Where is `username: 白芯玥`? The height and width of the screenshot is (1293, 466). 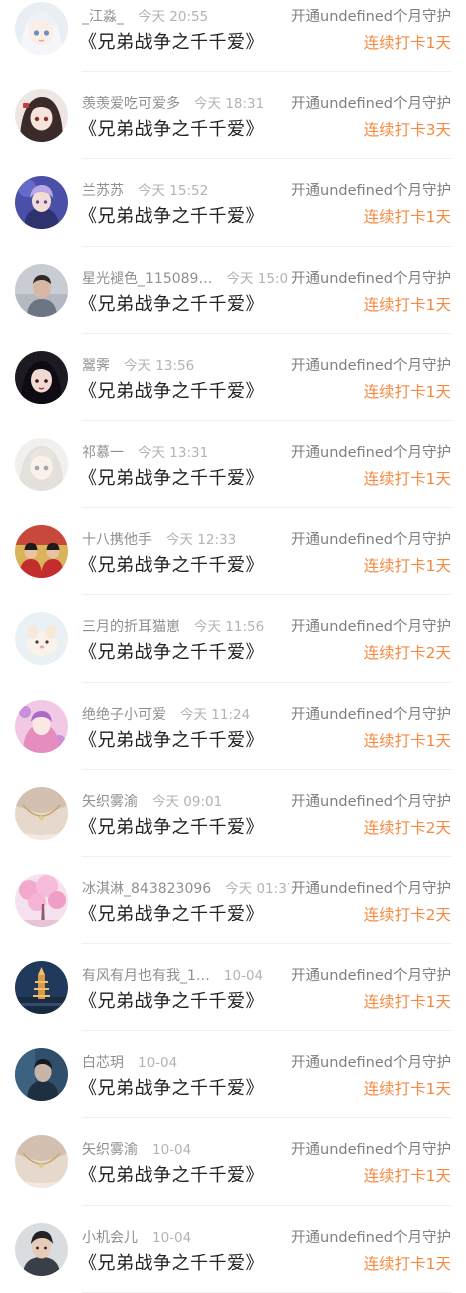 username: 白芯玥 is located at coordinates (103, 1063).